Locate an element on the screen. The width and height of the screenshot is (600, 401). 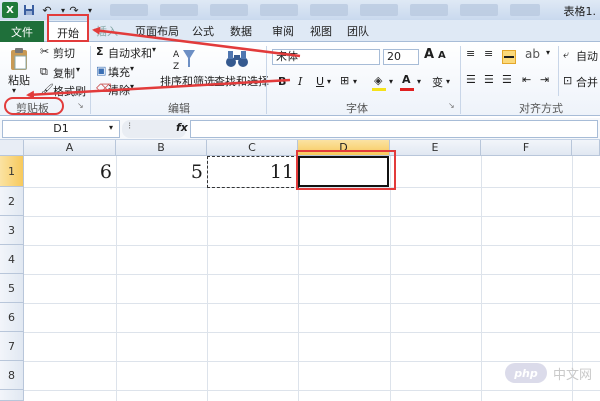
row-header-3: 3 is located at coordinates (12, 230).